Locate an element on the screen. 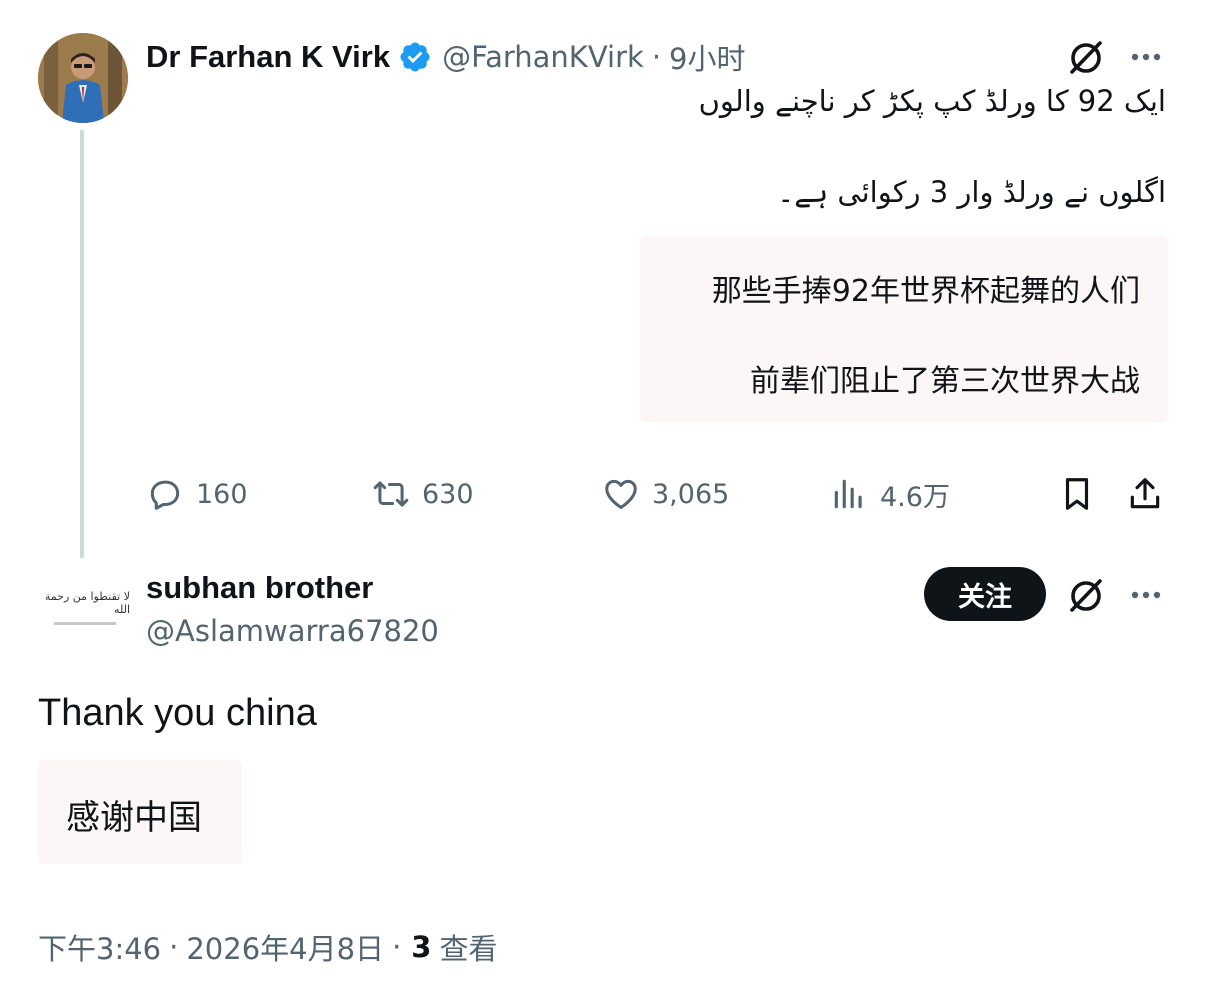 The image size is (1206, 982). bookmark-button is located at coordinates (1077, 494).